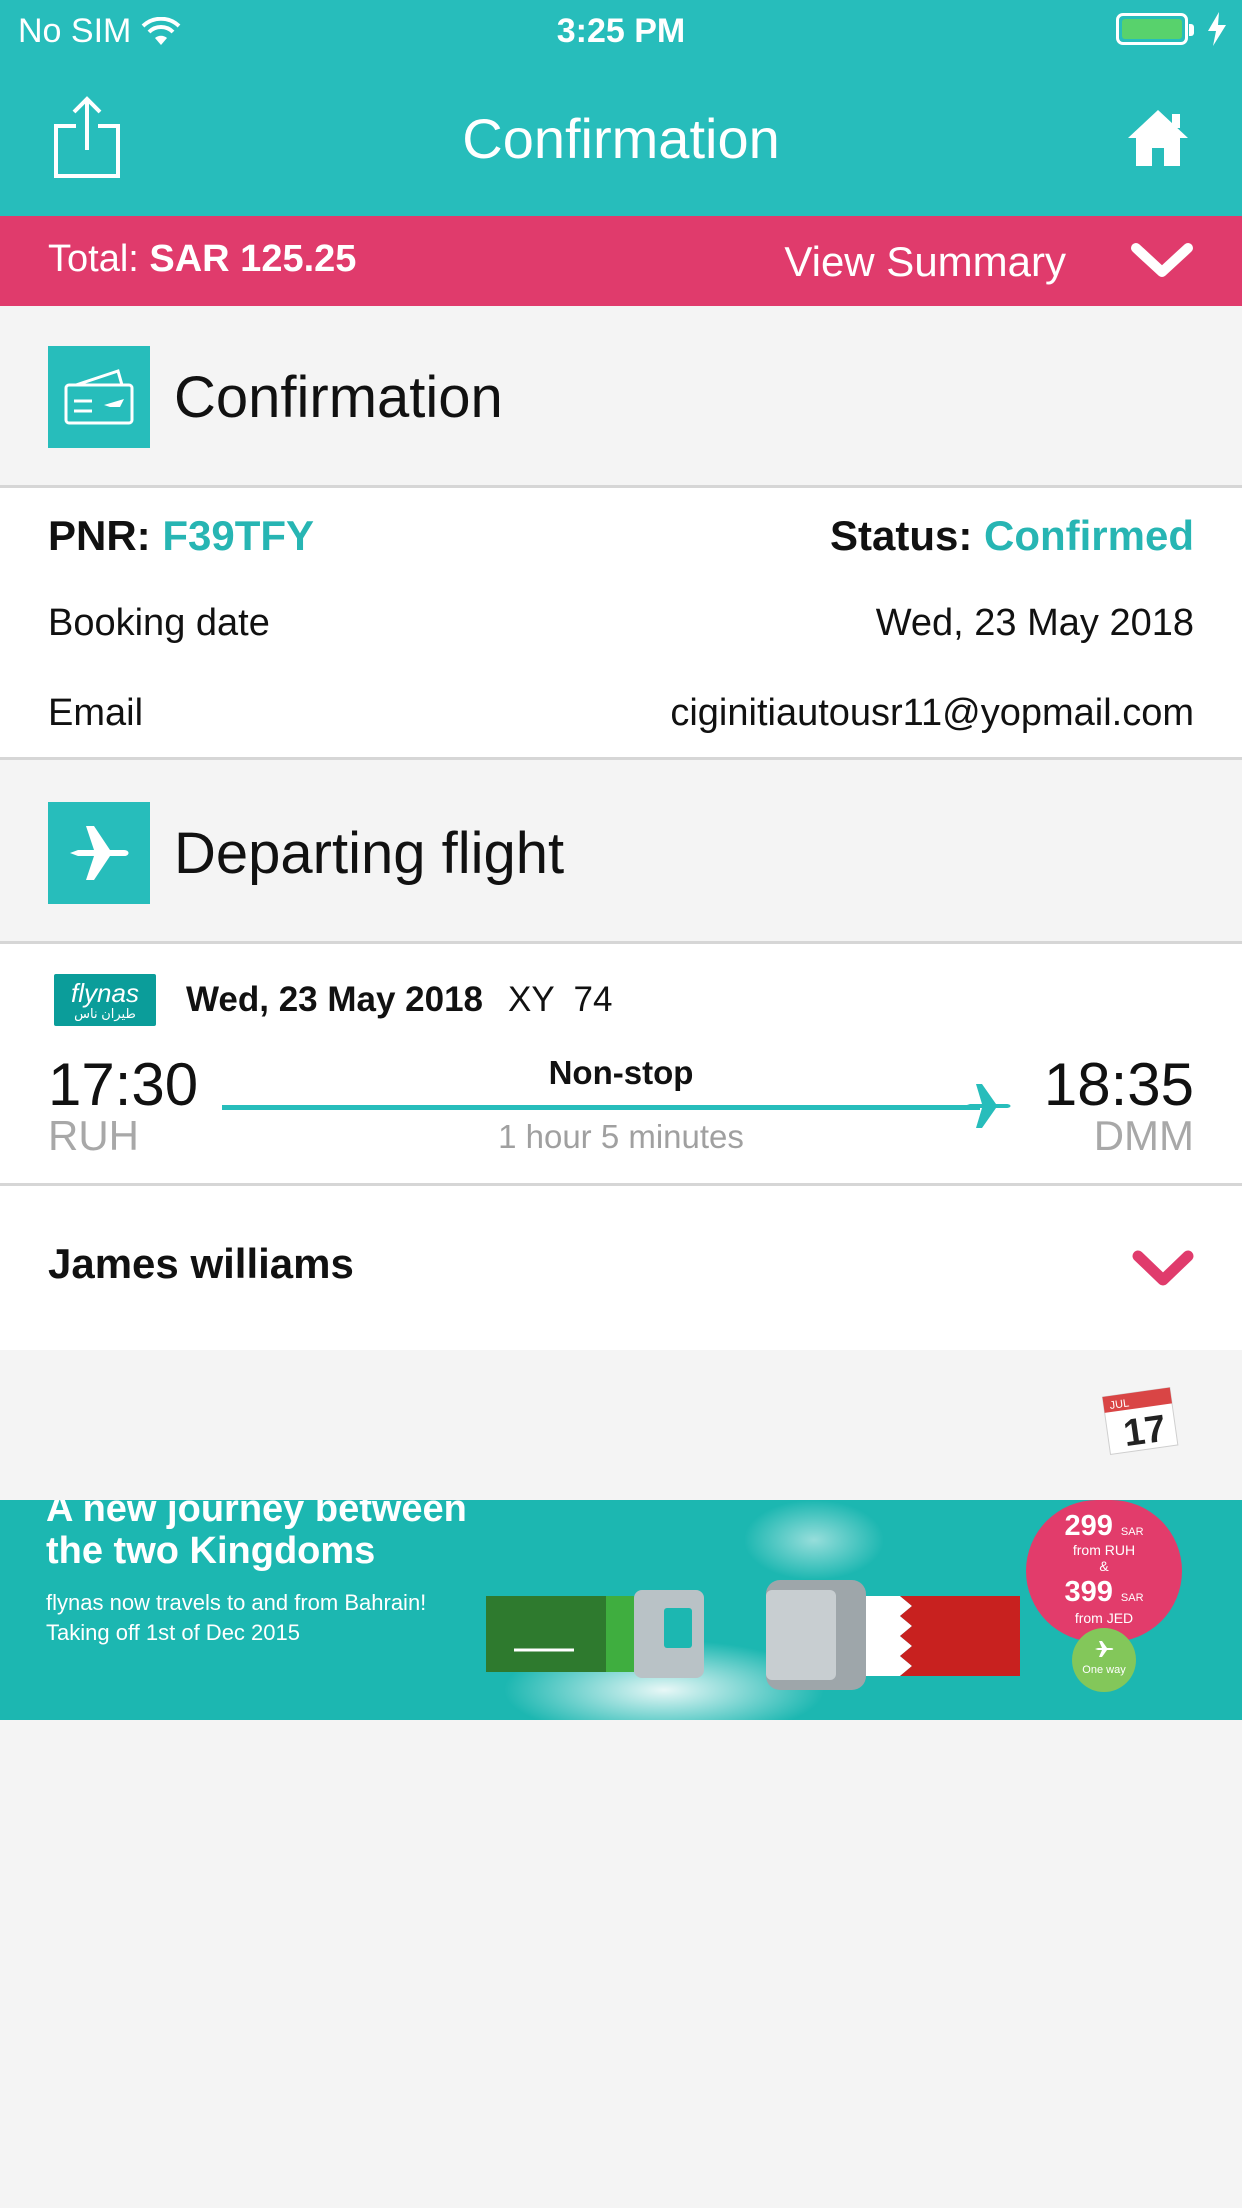 This screenshot has width=1242, height=2208. Describe the element at coordinates (901, 535) in the screenshot. I see `status-label: Status:` at that location.